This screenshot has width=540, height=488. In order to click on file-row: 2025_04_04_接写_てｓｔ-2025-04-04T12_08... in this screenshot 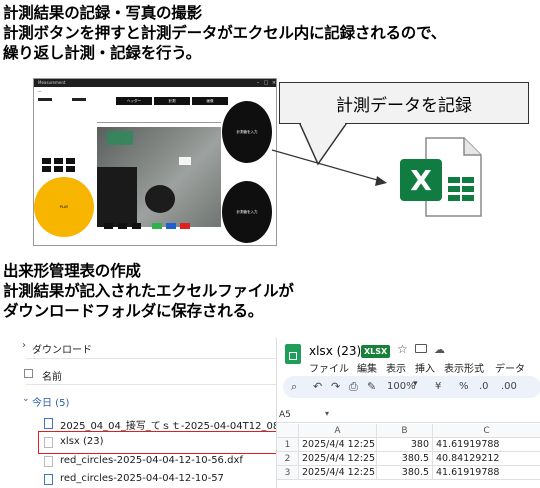, I will do `click(174, 424)`.